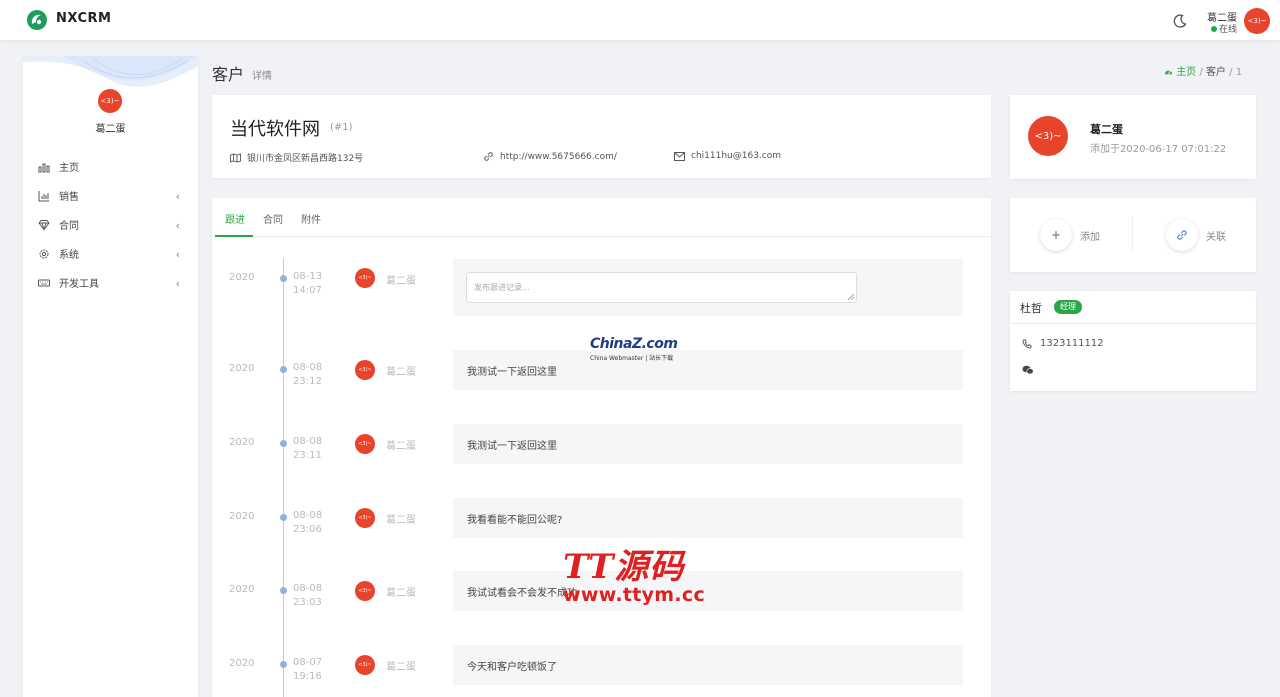  Describe the element at coordinates (624, 567) in the screenshot. I see `ttym-watermark-main: TT源码` at that location.